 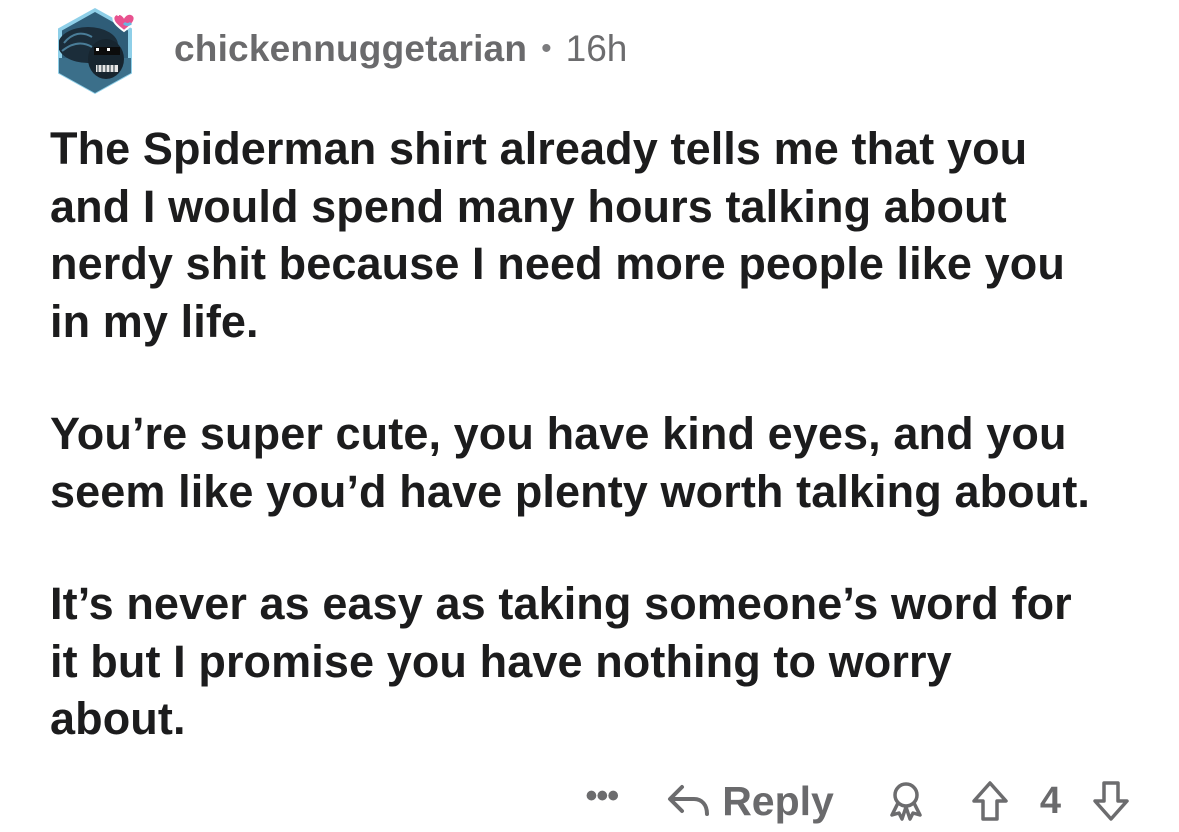 I want to click on comment-header: chickennuggetarian • 16h, so click(x=339, y=50).